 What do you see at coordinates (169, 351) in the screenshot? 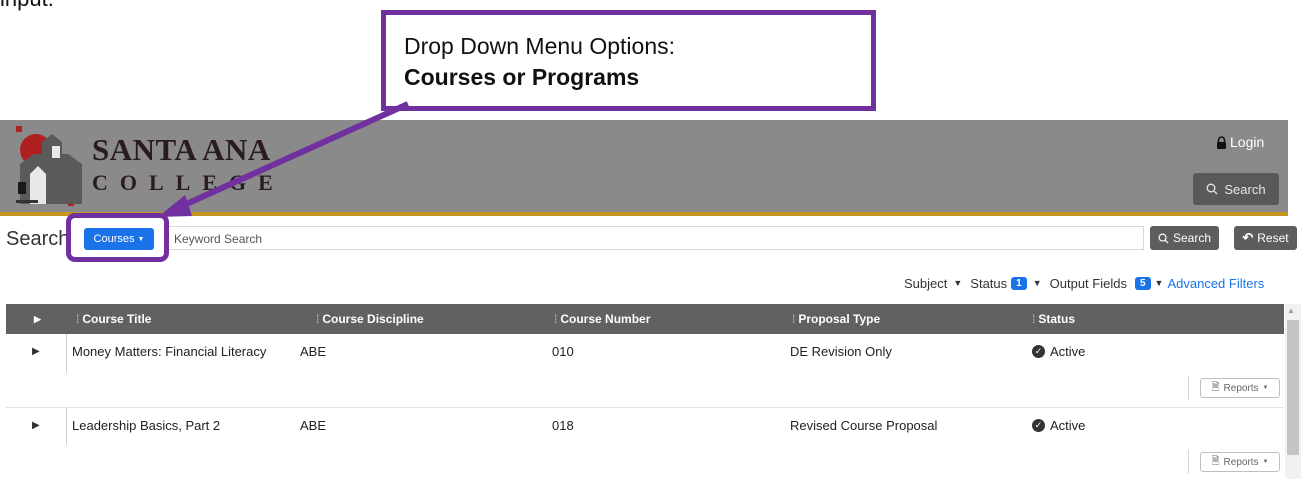
I see `cell-course-title: Money Matters: Financial Literacy` at bounding box center [169, 351].